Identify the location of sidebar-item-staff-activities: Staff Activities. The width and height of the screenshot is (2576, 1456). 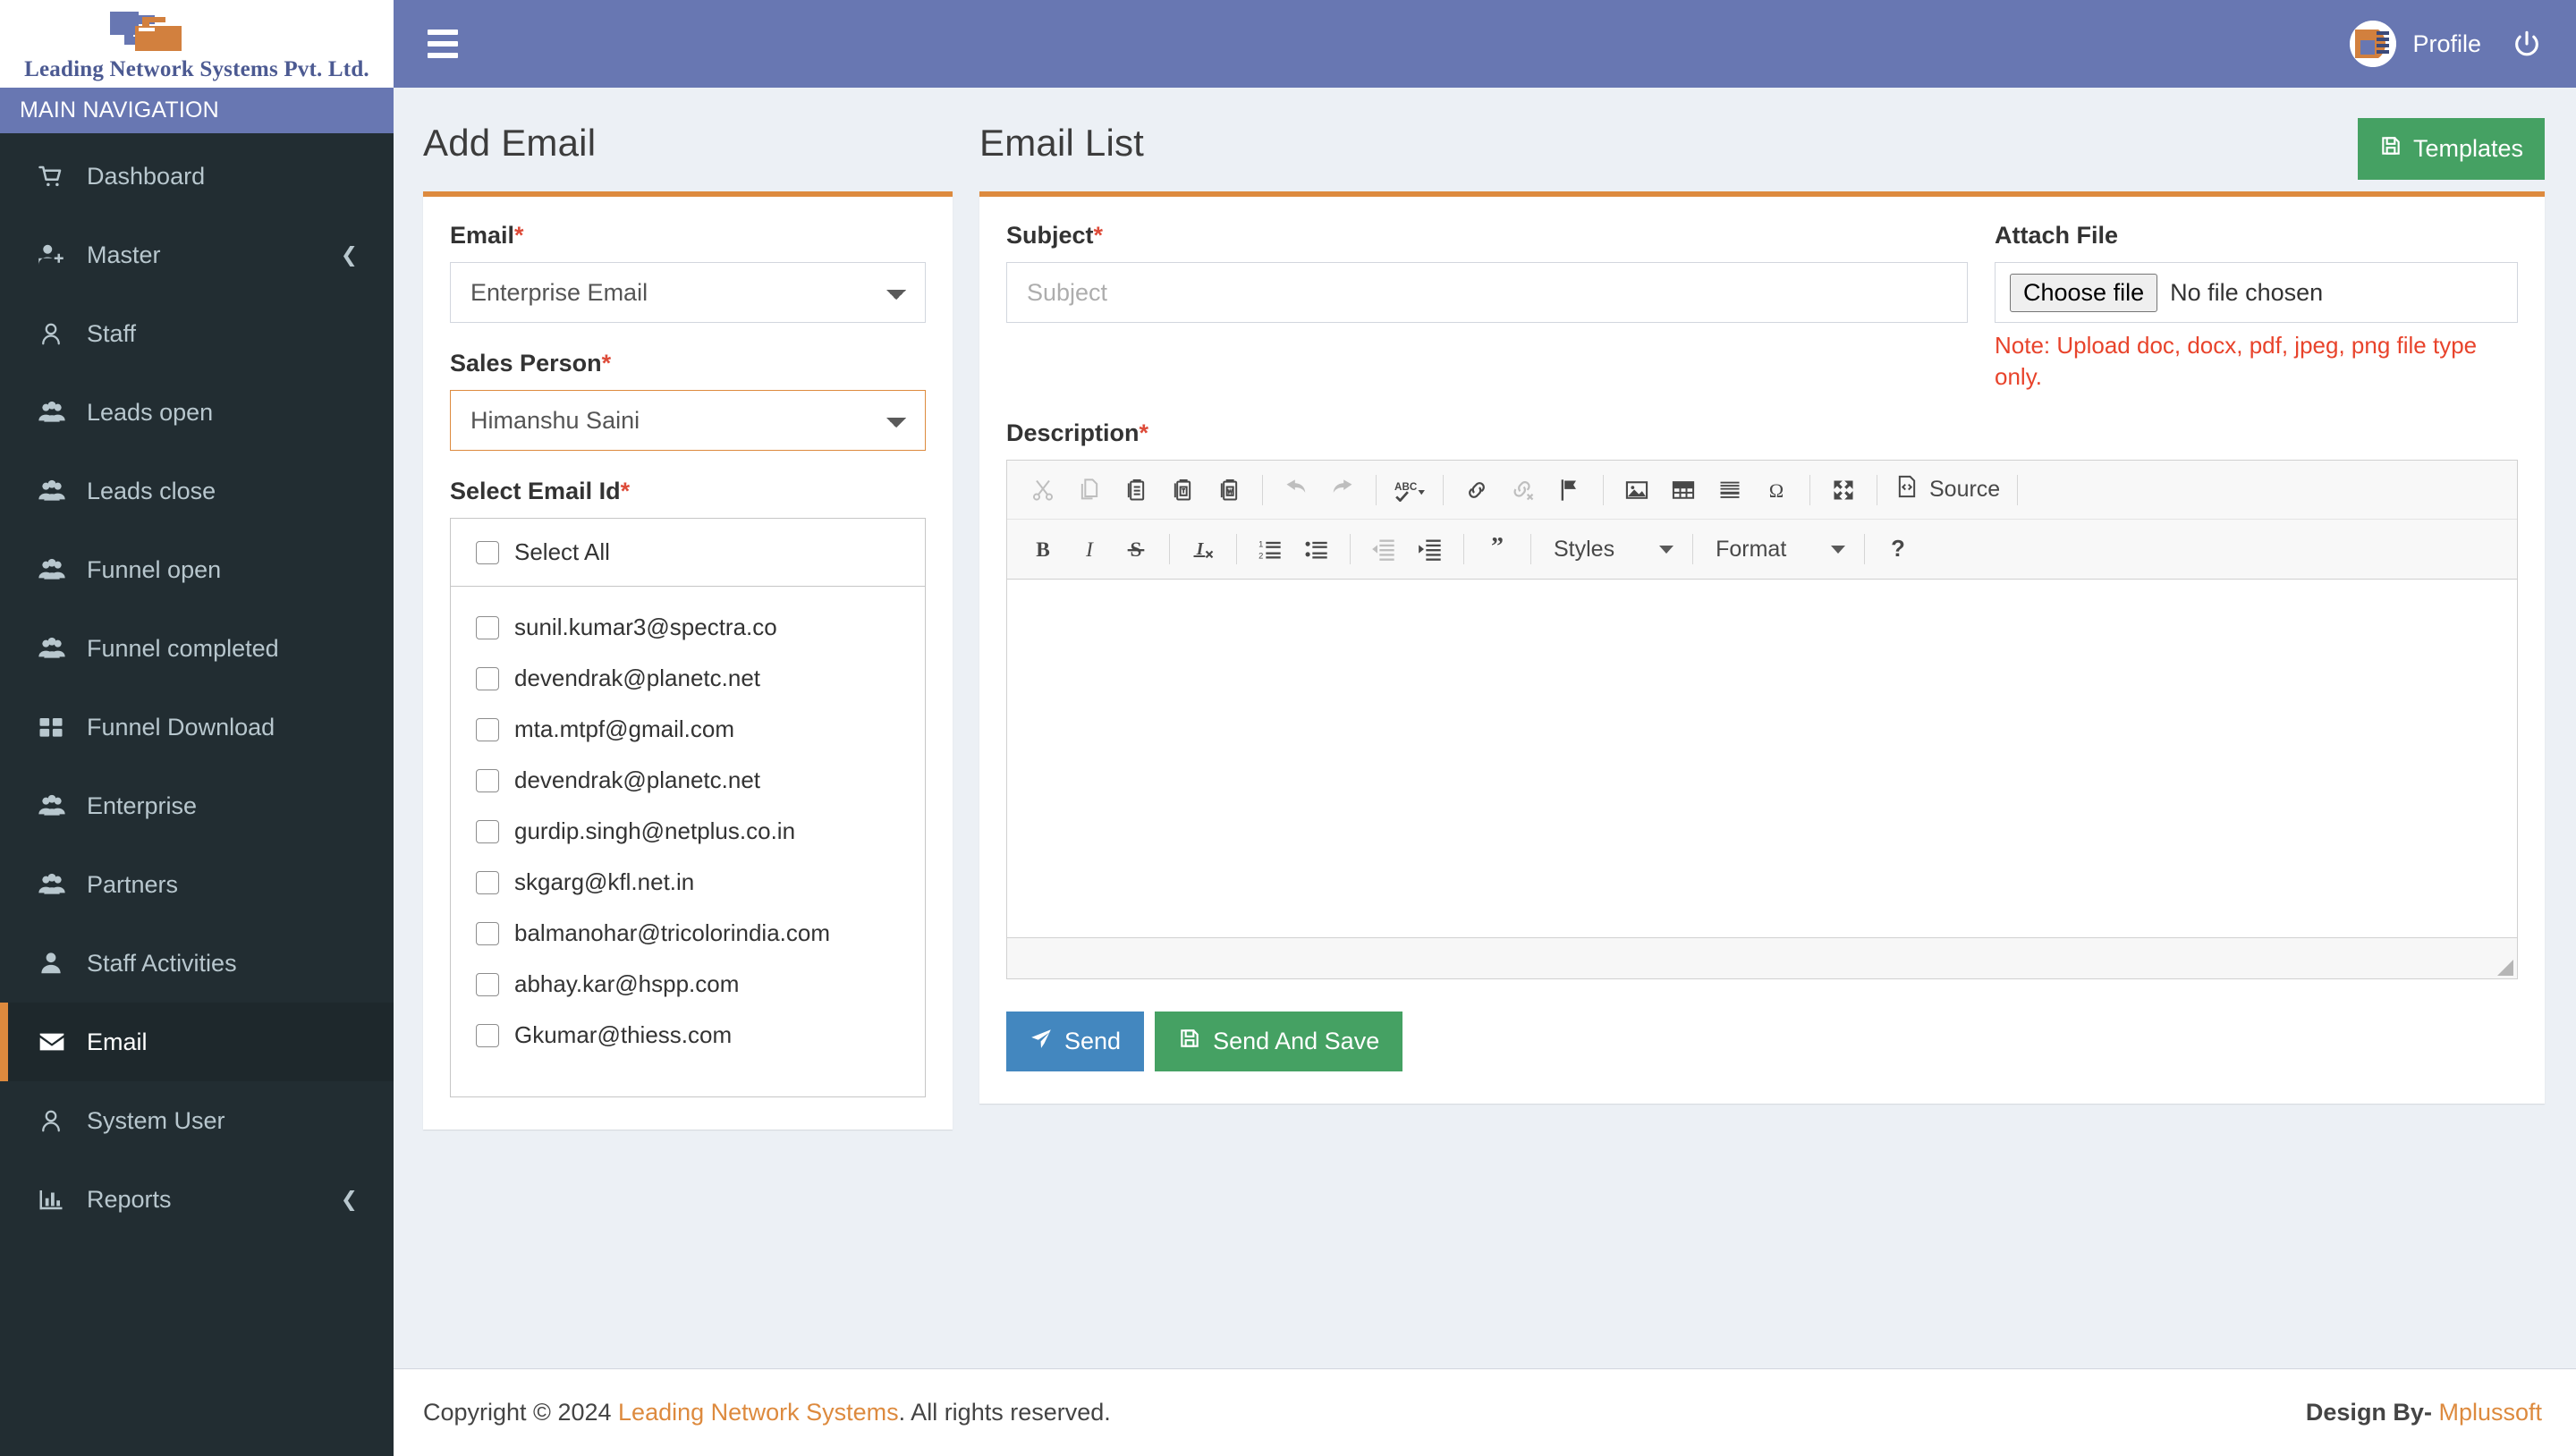
(197, 964).